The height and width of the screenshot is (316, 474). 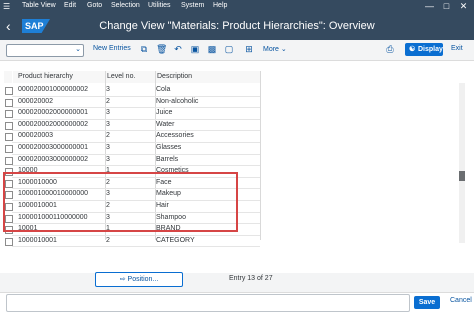 What do you see at coordinates (462, 176) in the screenshot?
I see `scrollbar-thumb` at bounding box center [462, 176].